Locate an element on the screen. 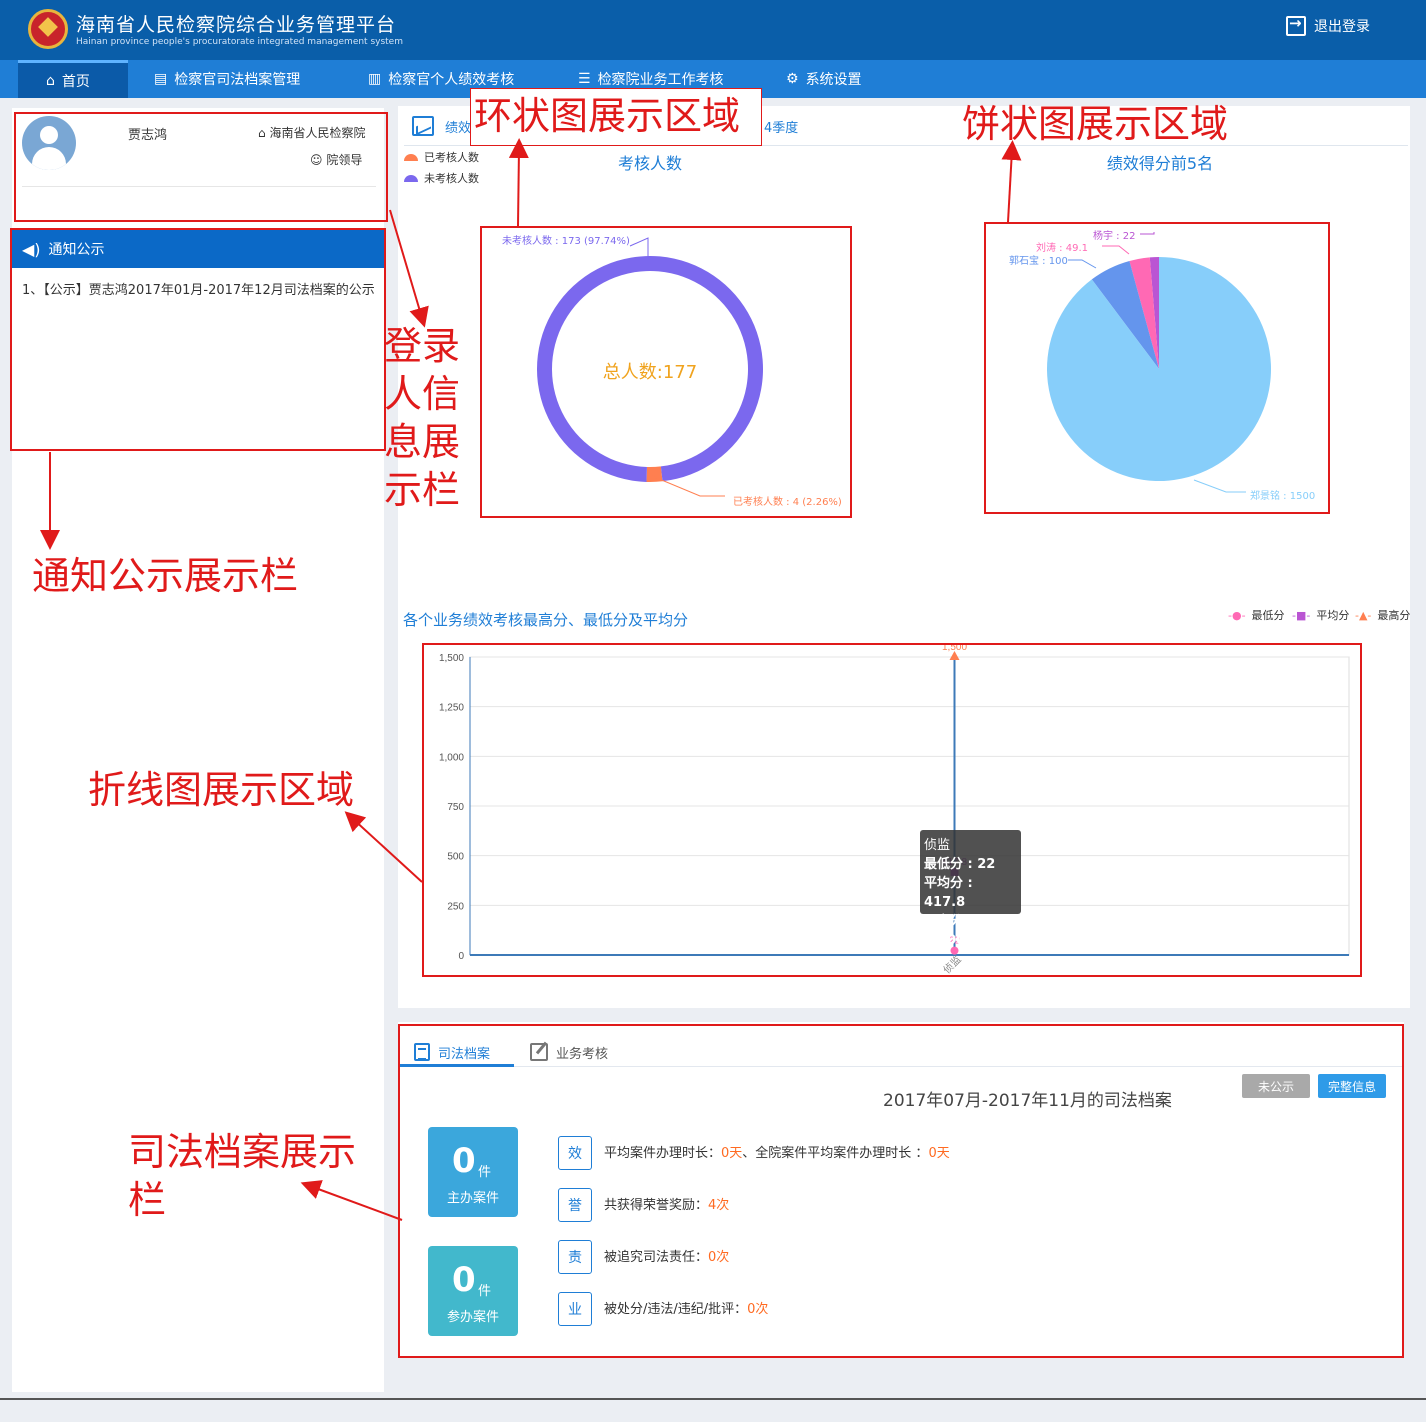 The width and height of the screenshot is (1426, 1422). divider is located at coordinates (199, 186).